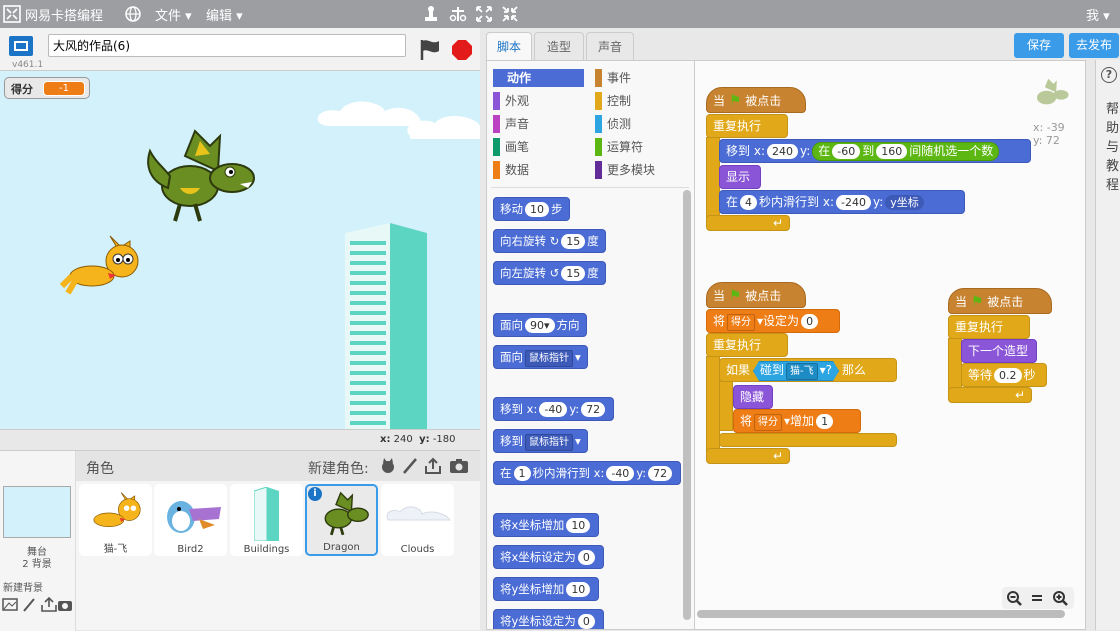 Image resolution: width=1120 pixels, height=631 pixels. I want to click on if-end, so click(808, 440).